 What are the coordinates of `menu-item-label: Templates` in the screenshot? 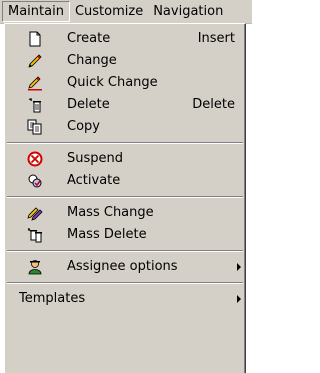 It's located at (52, 298).